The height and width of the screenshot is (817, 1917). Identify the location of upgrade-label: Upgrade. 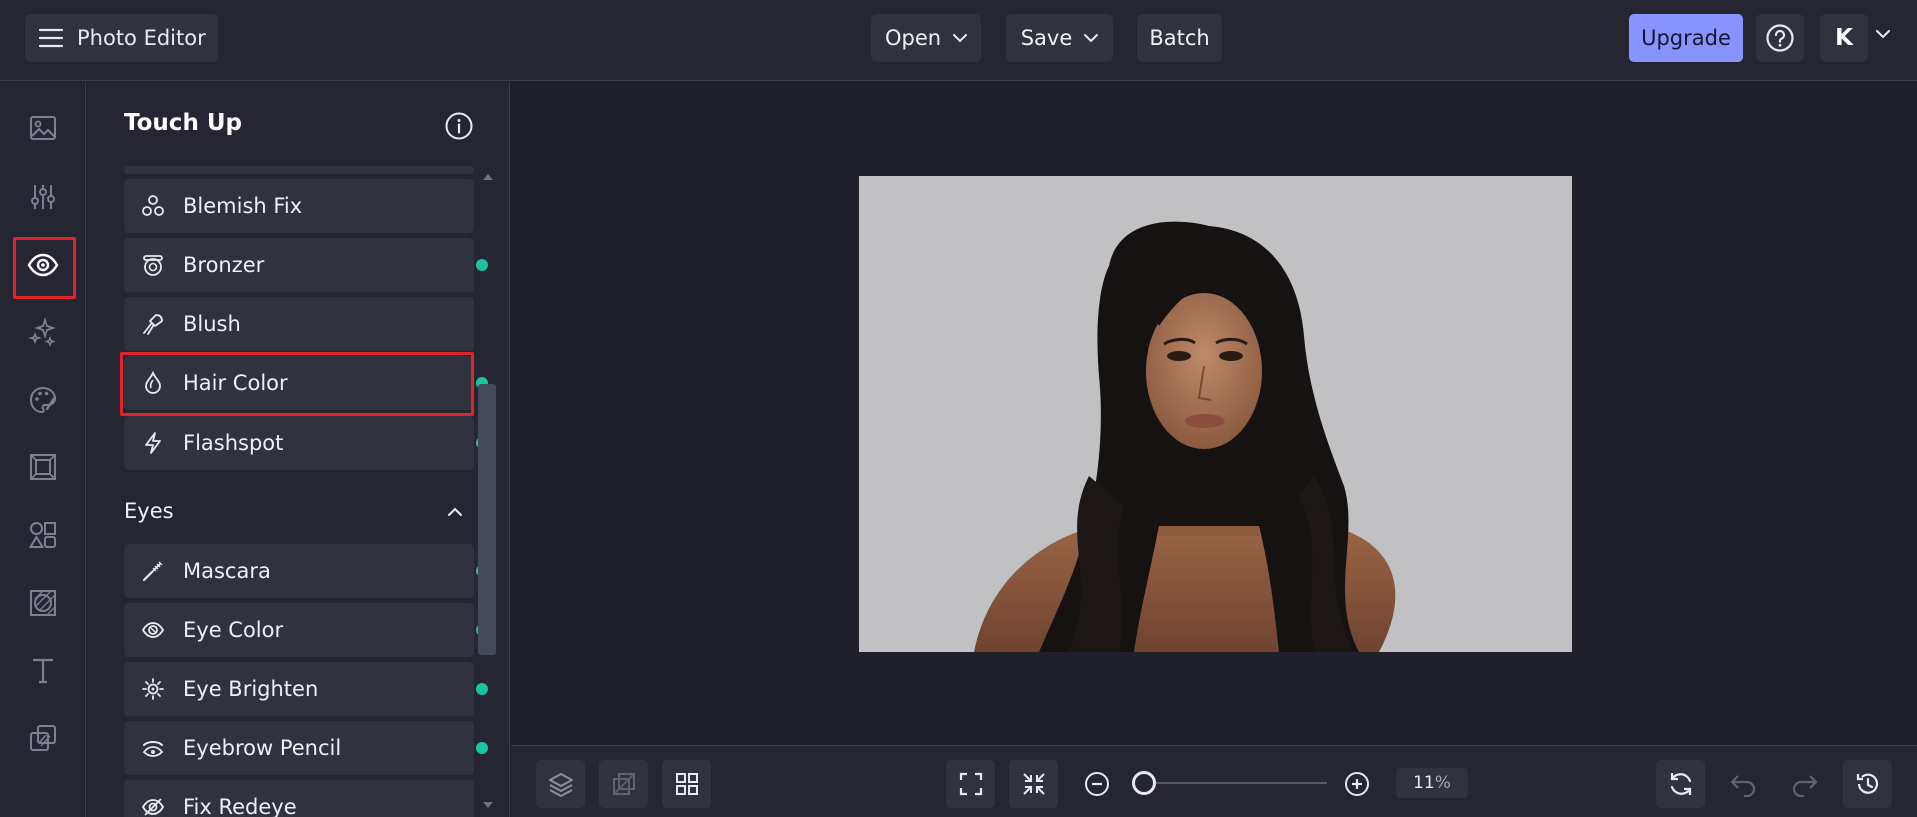
(1686, 38).